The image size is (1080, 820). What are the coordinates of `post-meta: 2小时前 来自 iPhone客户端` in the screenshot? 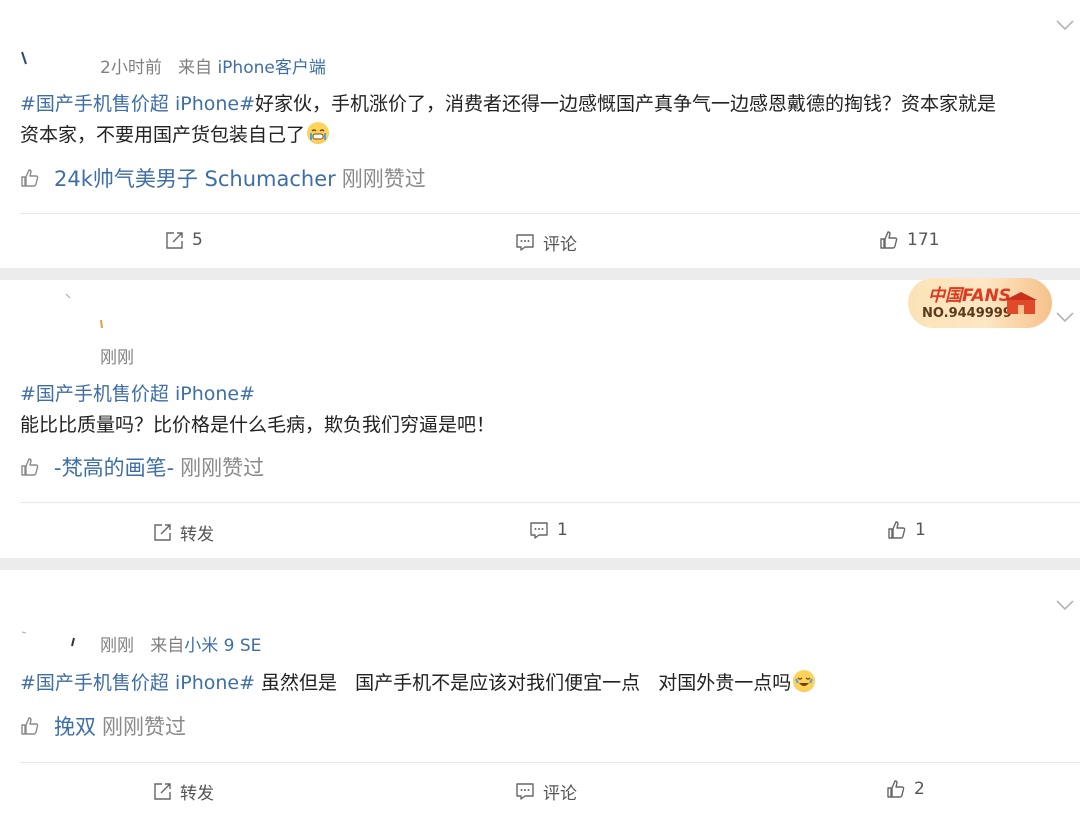 It's located at (213, 65).